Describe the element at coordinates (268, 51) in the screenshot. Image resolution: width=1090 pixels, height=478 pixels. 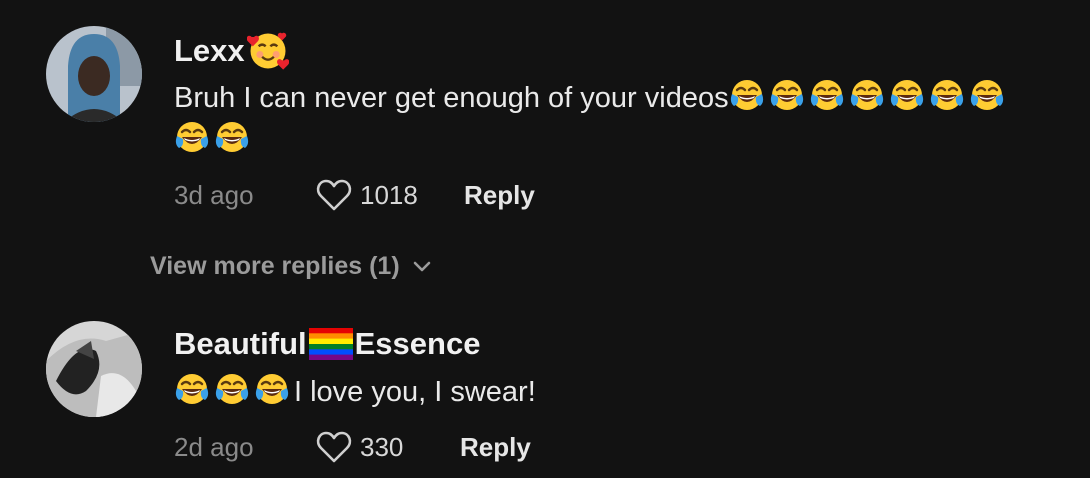
I see `smiling-face-with-hearts-icon` at that location.